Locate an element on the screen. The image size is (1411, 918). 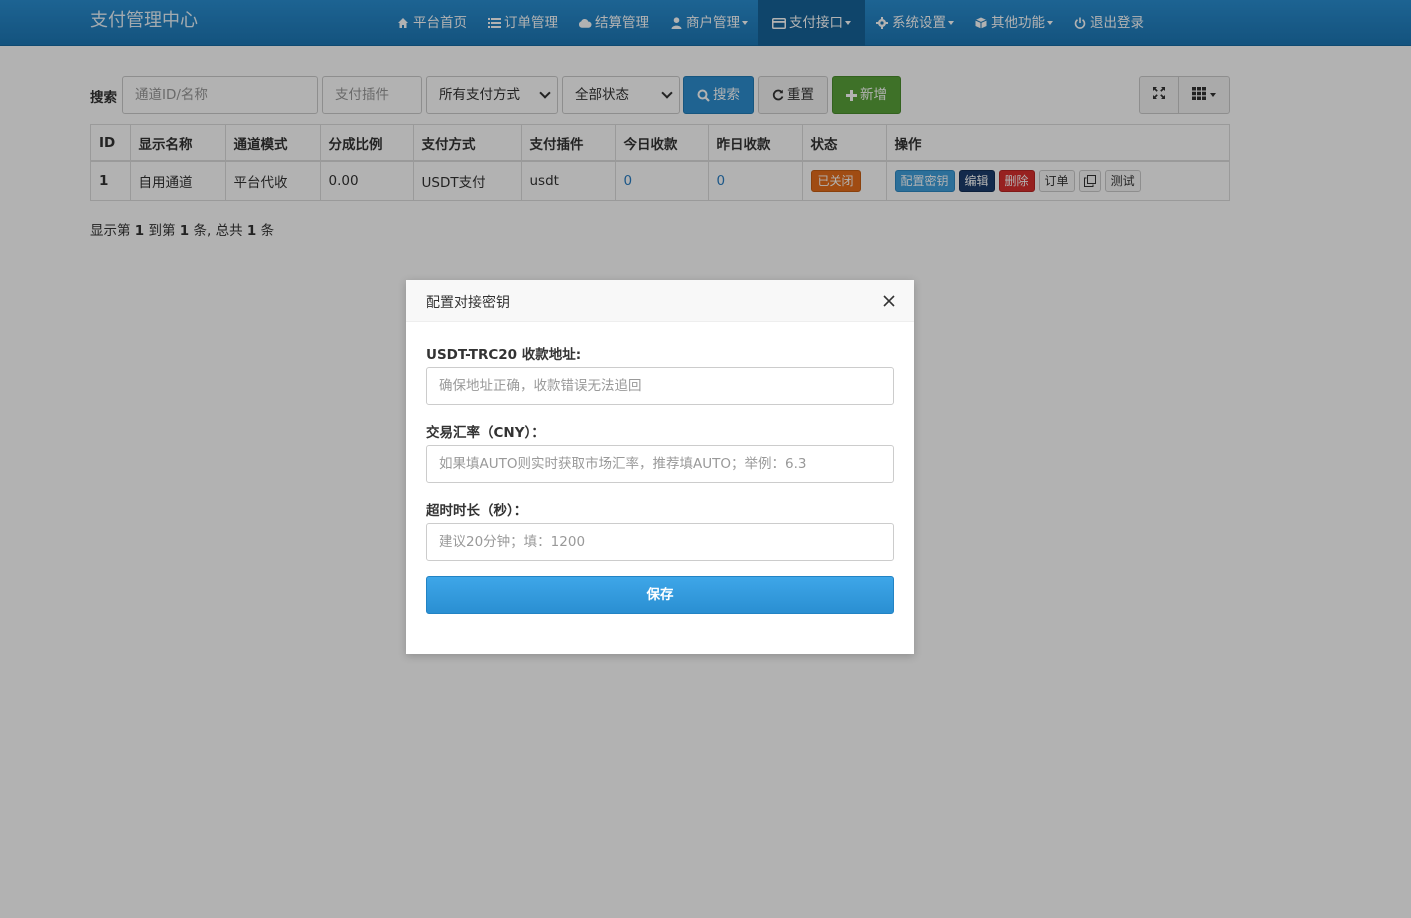
close-icon is located at coordinates (889, 301).